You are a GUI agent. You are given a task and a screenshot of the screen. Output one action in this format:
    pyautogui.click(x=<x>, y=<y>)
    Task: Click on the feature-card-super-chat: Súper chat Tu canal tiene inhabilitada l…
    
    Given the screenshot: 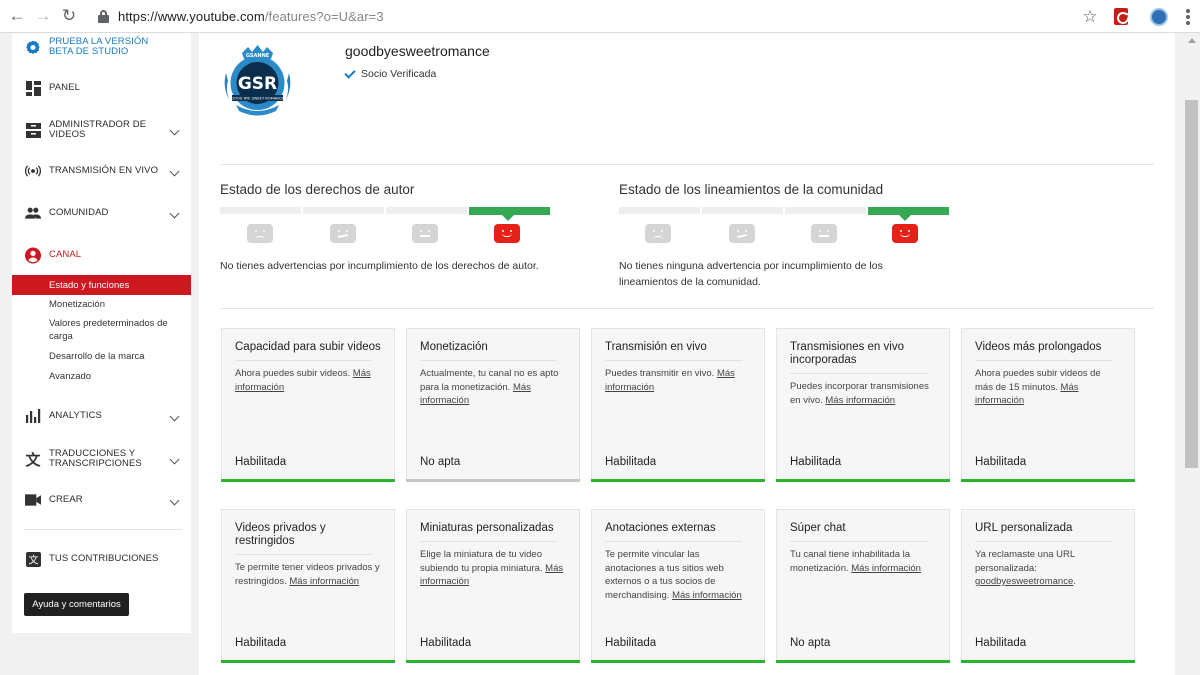 What is the action you would take?
    pyautogui.click(x=863, y=586)
    